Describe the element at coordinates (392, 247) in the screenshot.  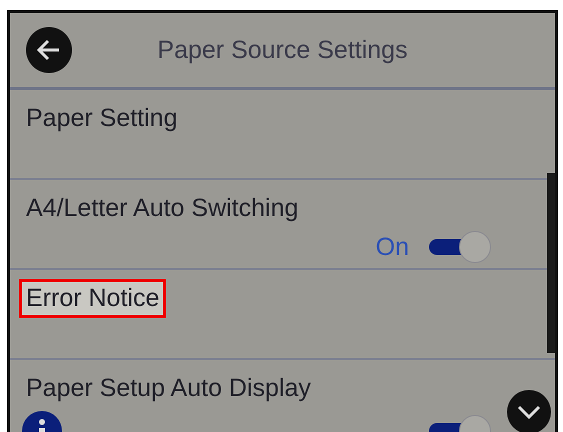
I see `setting-value: On` at that location.